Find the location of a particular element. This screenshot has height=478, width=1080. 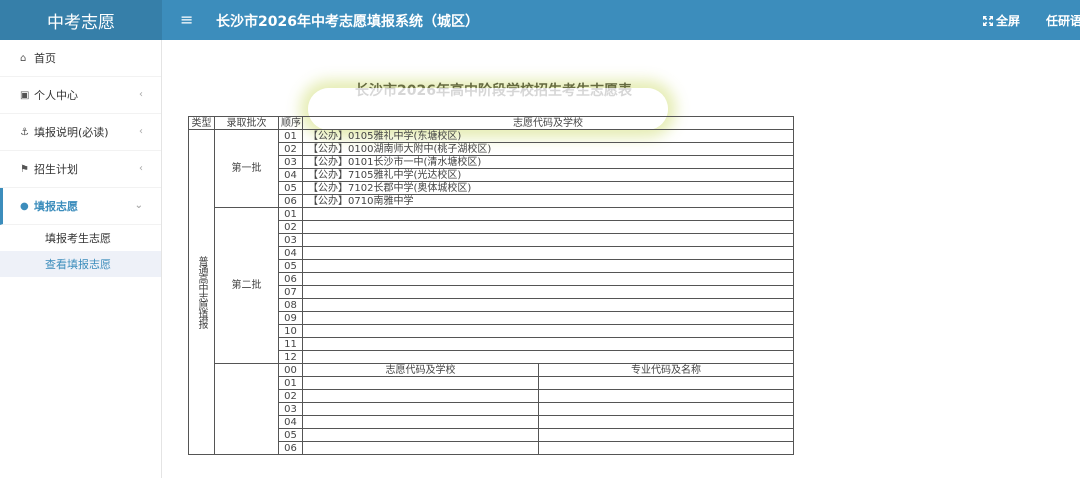

order-cell: 05 is located at coordinates (290, 188).